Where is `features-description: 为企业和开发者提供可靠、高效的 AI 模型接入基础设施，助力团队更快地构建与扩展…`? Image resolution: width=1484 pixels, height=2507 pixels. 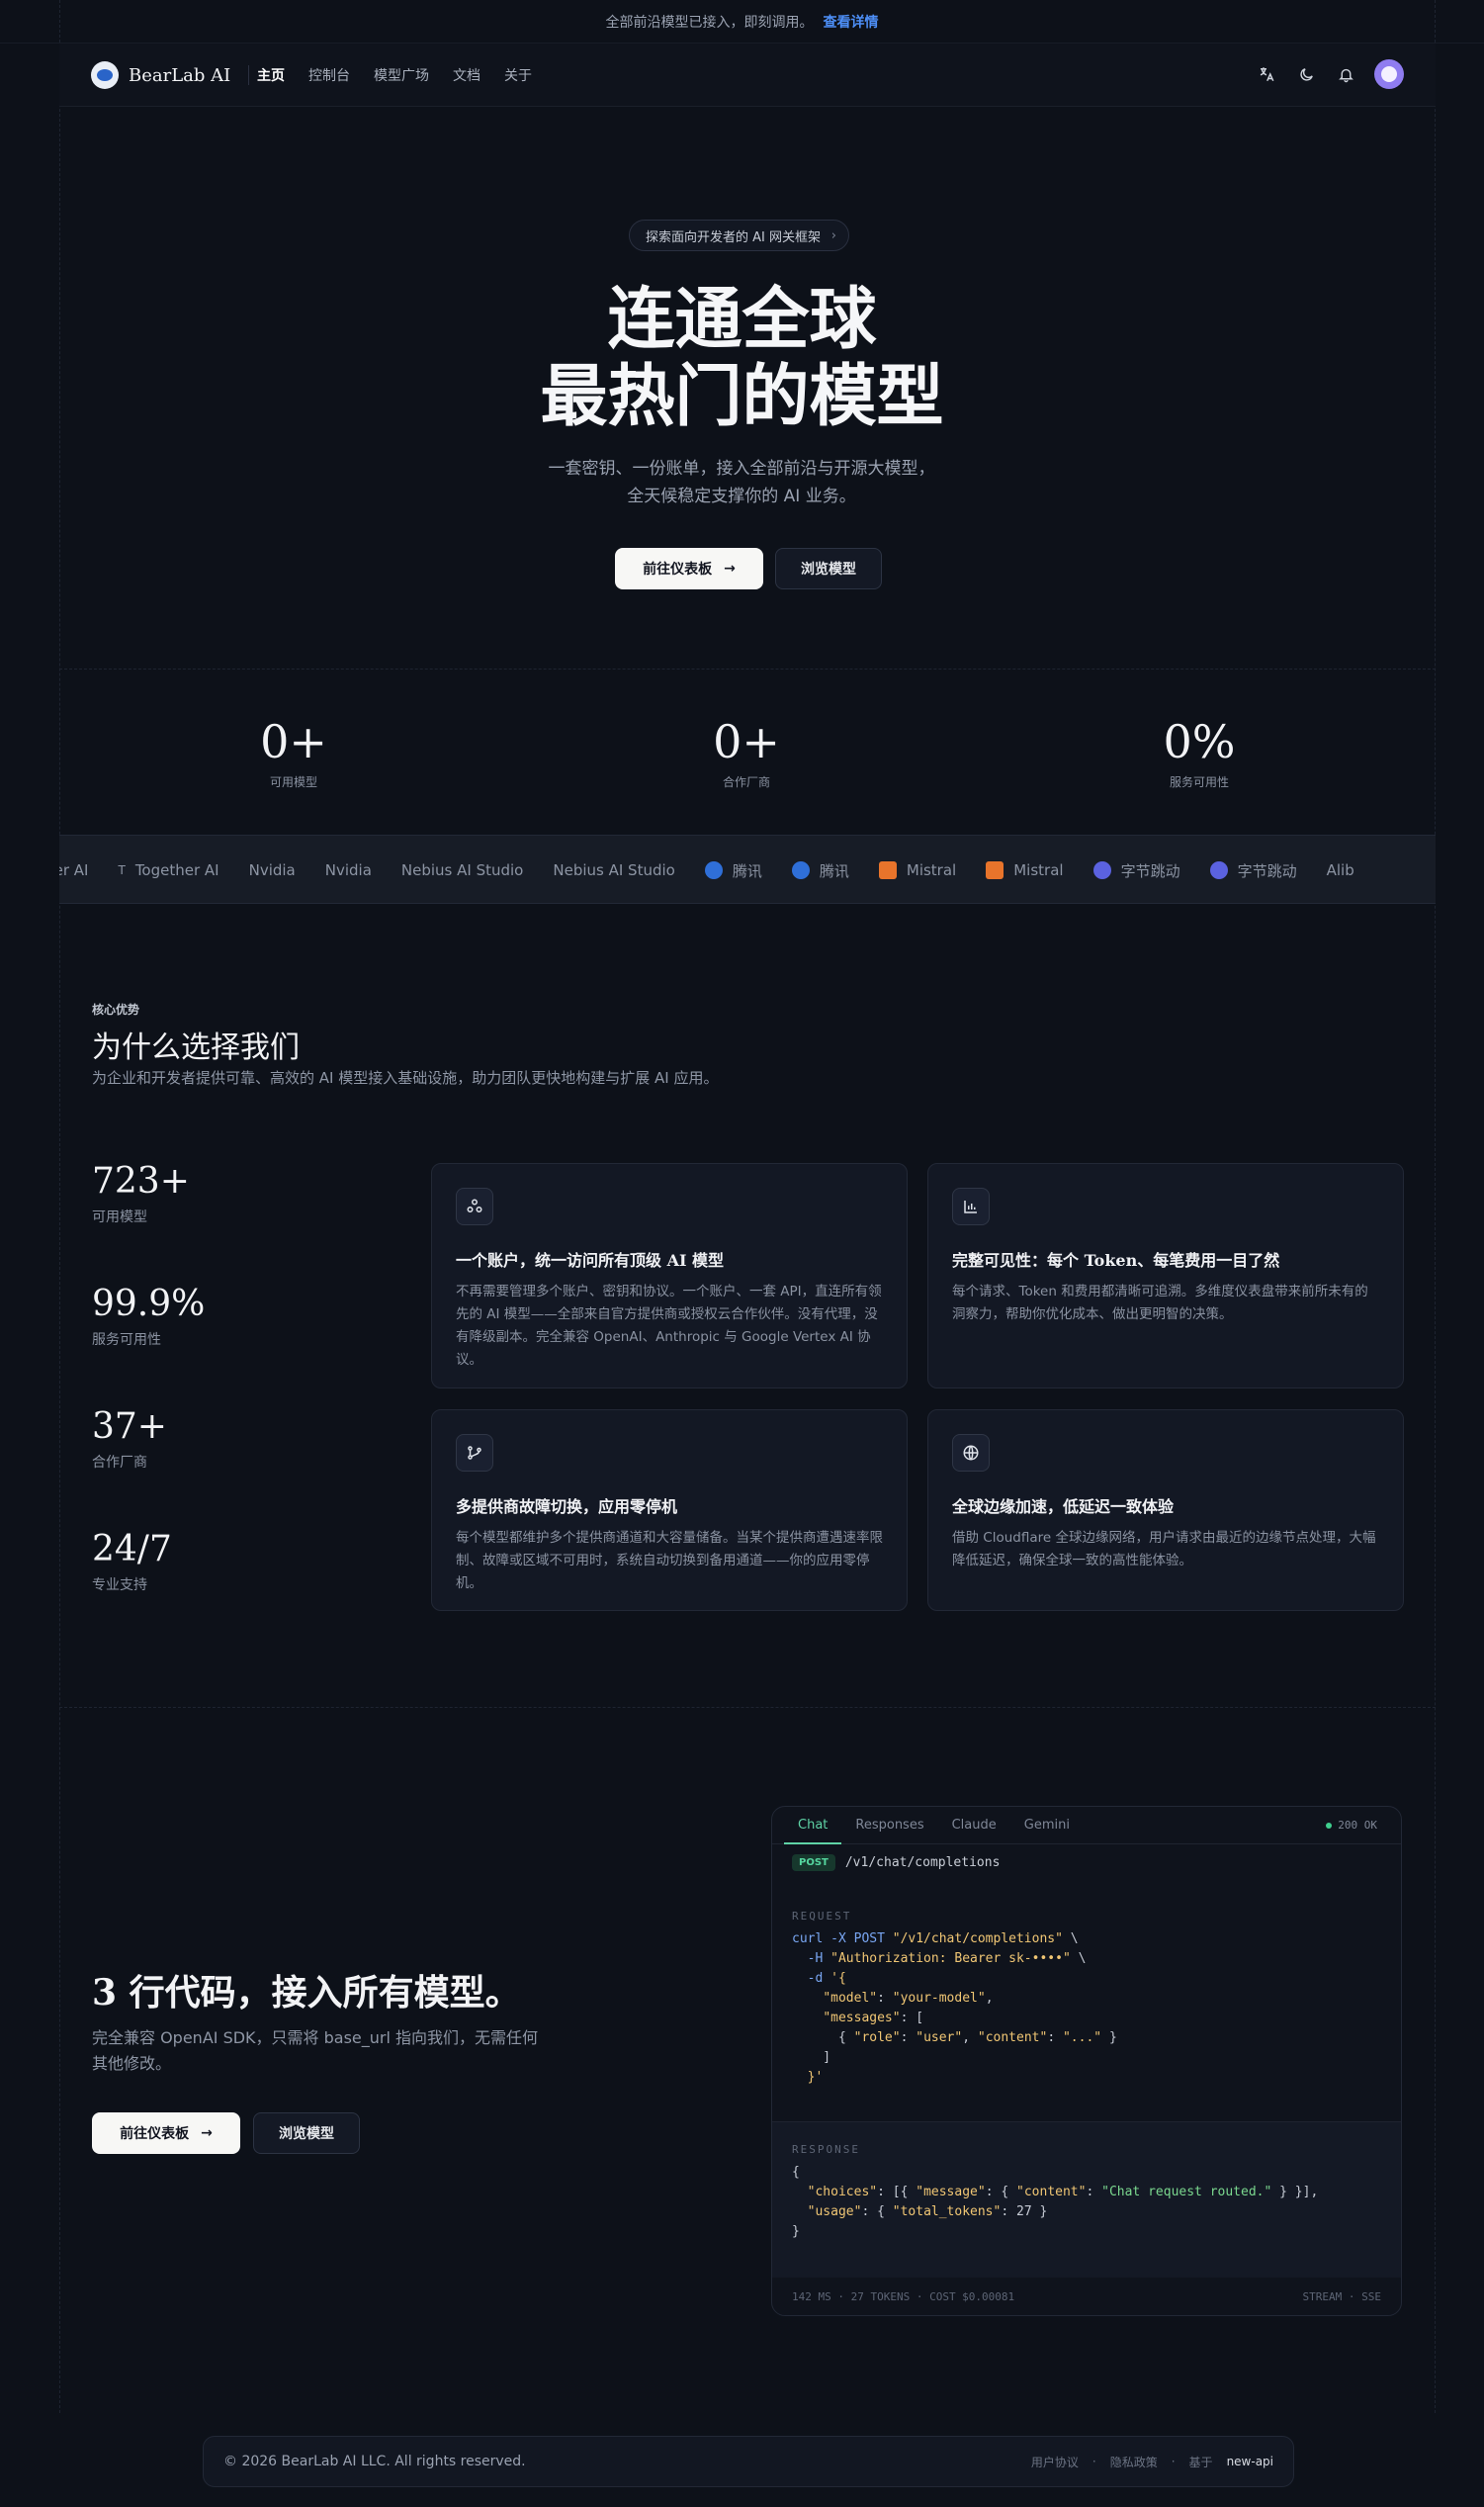
features-description: 为企业和开发者提供可靠、高效的 AI 模型接入基础设施，助力团队更快地构建与扩展… is located at coordinates (405, 1078).